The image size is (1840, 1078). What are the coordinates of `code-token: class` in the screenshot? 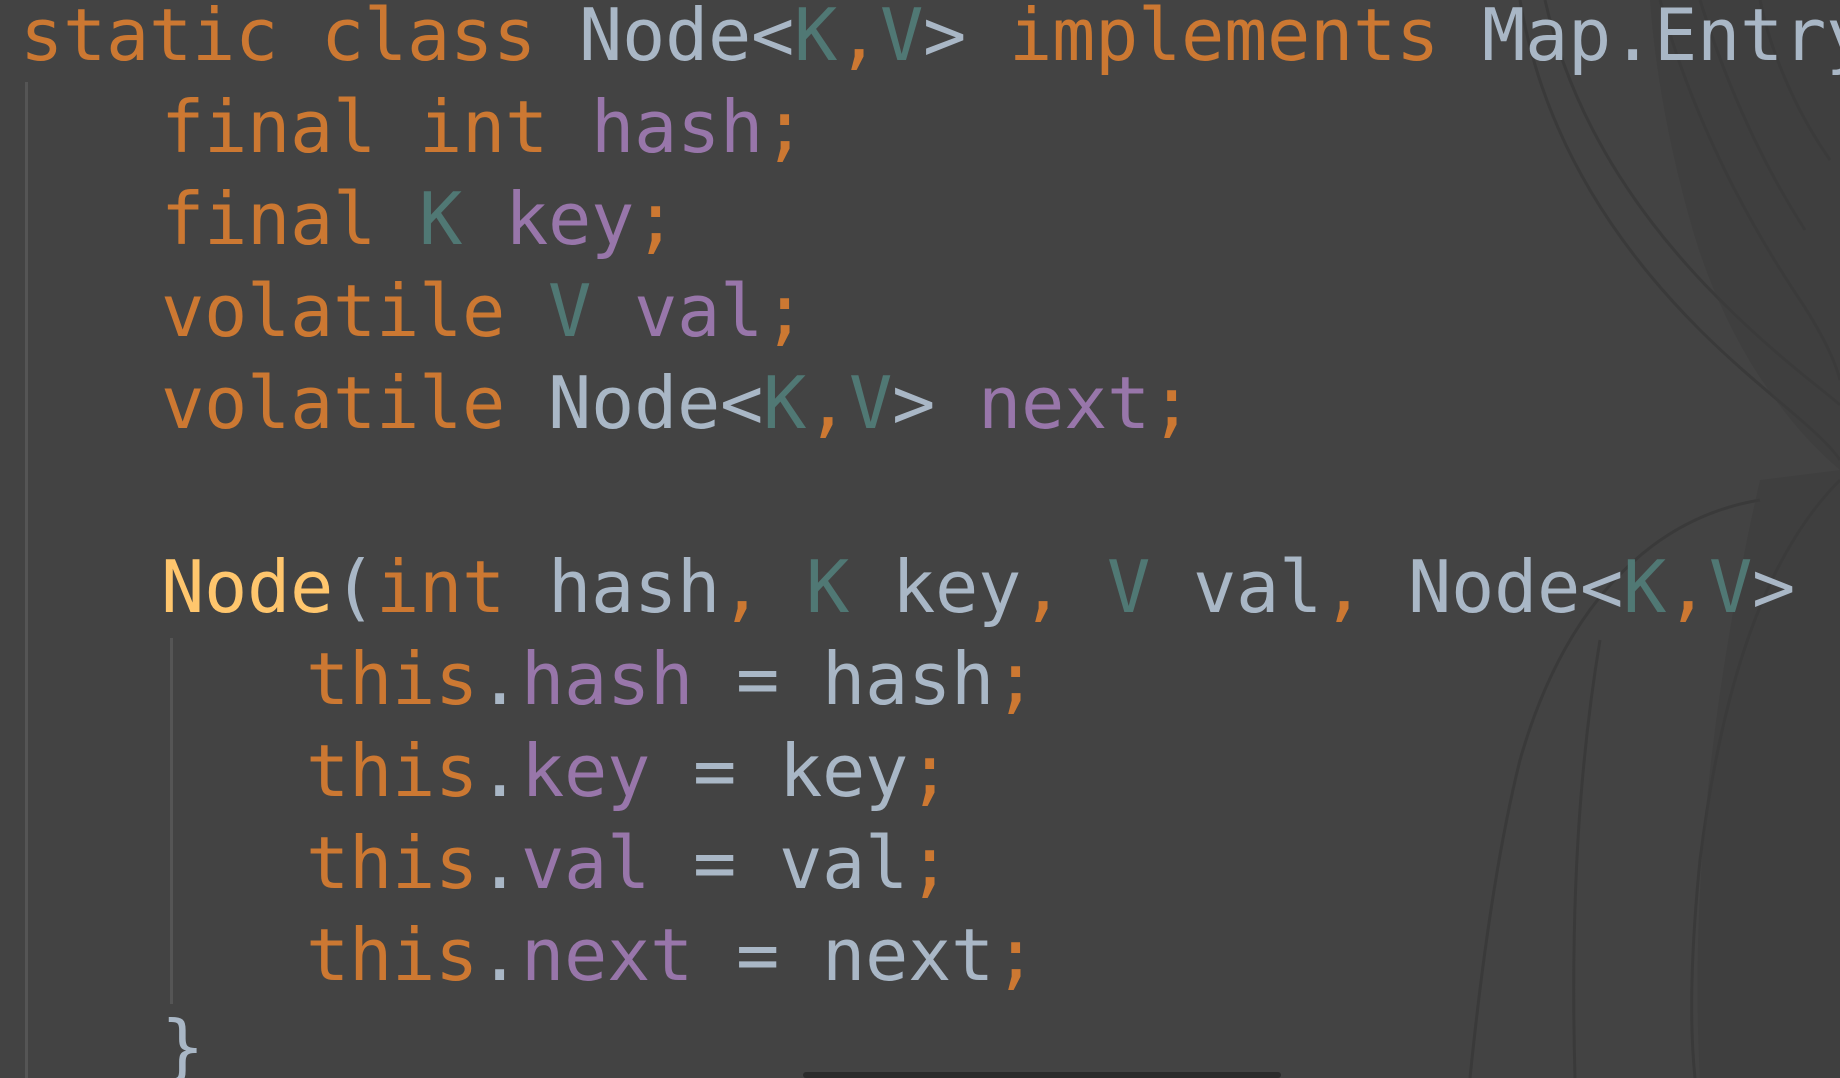 It's located at (428, 38).